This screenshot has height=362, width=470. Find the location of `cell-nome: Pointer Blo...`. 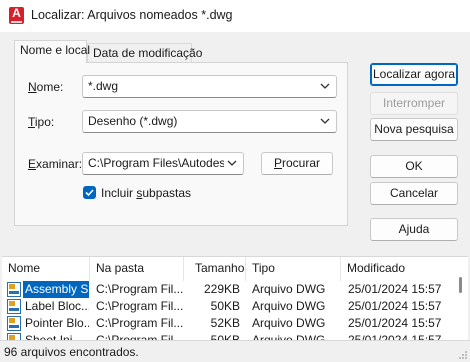

cell-nome: Pointer Blo... is located at coordinates (57, 323).